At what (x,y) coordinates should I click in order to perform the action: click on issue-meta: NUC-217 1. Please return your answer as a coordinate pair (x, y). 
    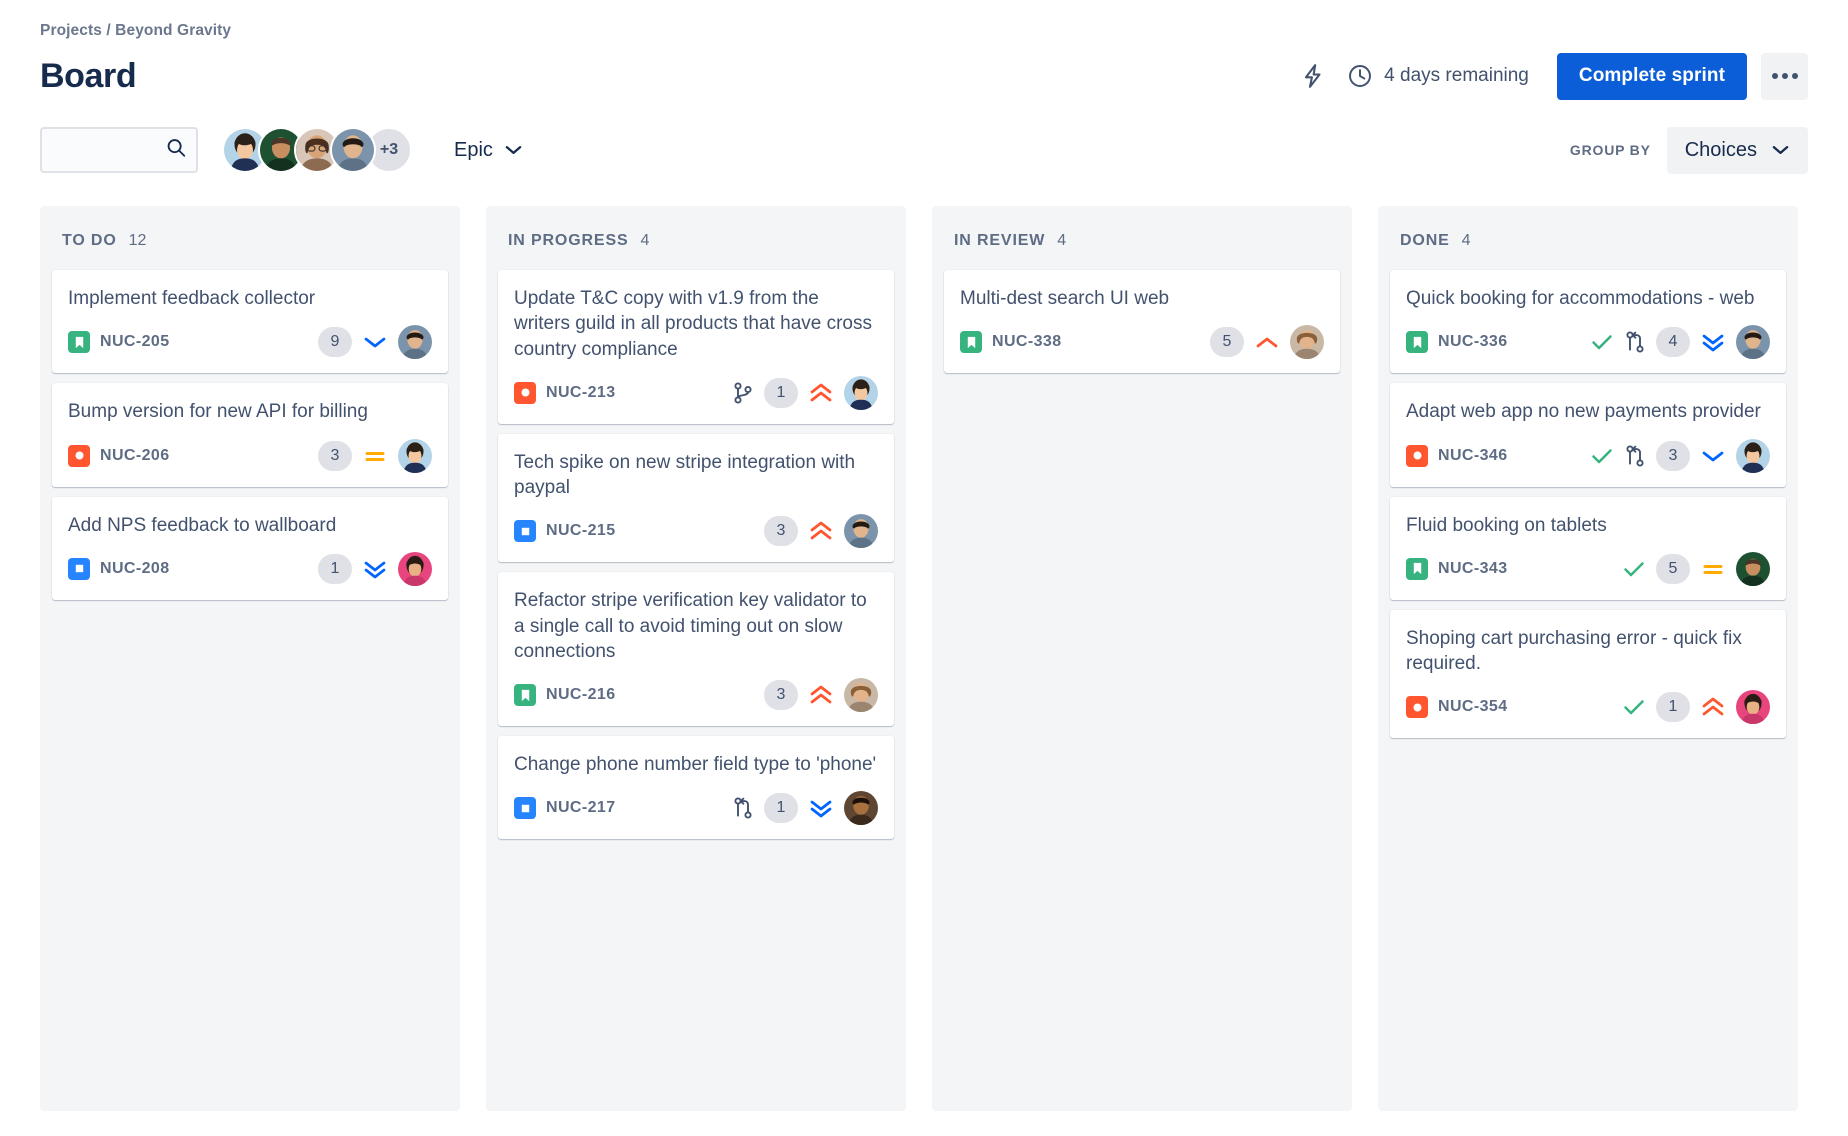
    Looking at the image, I should click on (696, 808).